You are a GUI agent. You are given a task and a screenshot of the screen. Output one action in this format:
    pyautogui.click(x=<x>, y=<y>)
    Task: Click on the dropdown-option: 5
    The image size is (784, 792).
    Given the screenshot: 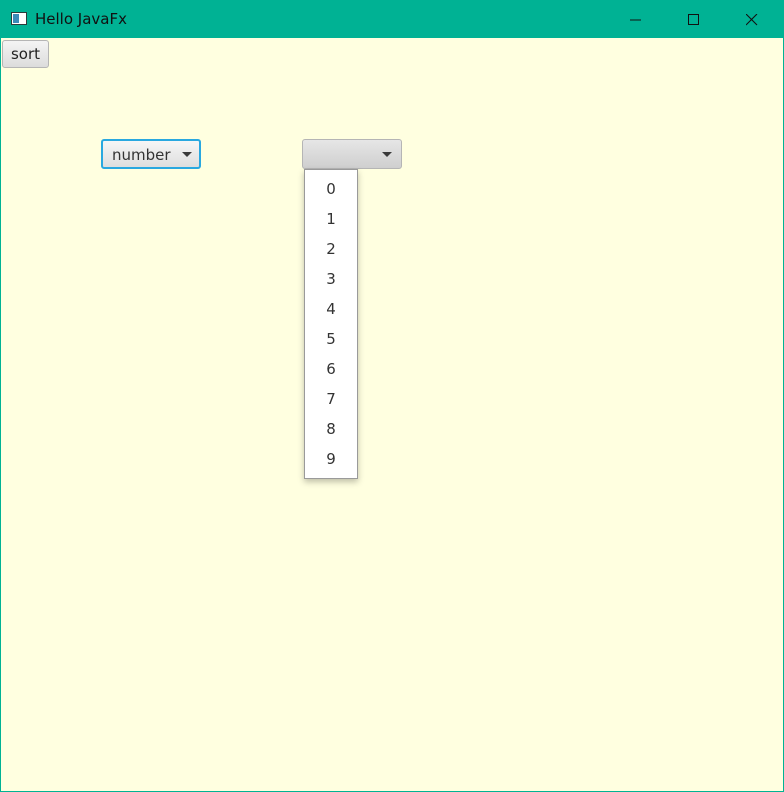 What is the action you would take?
    pyautogui.click(x=331, y=339)
    